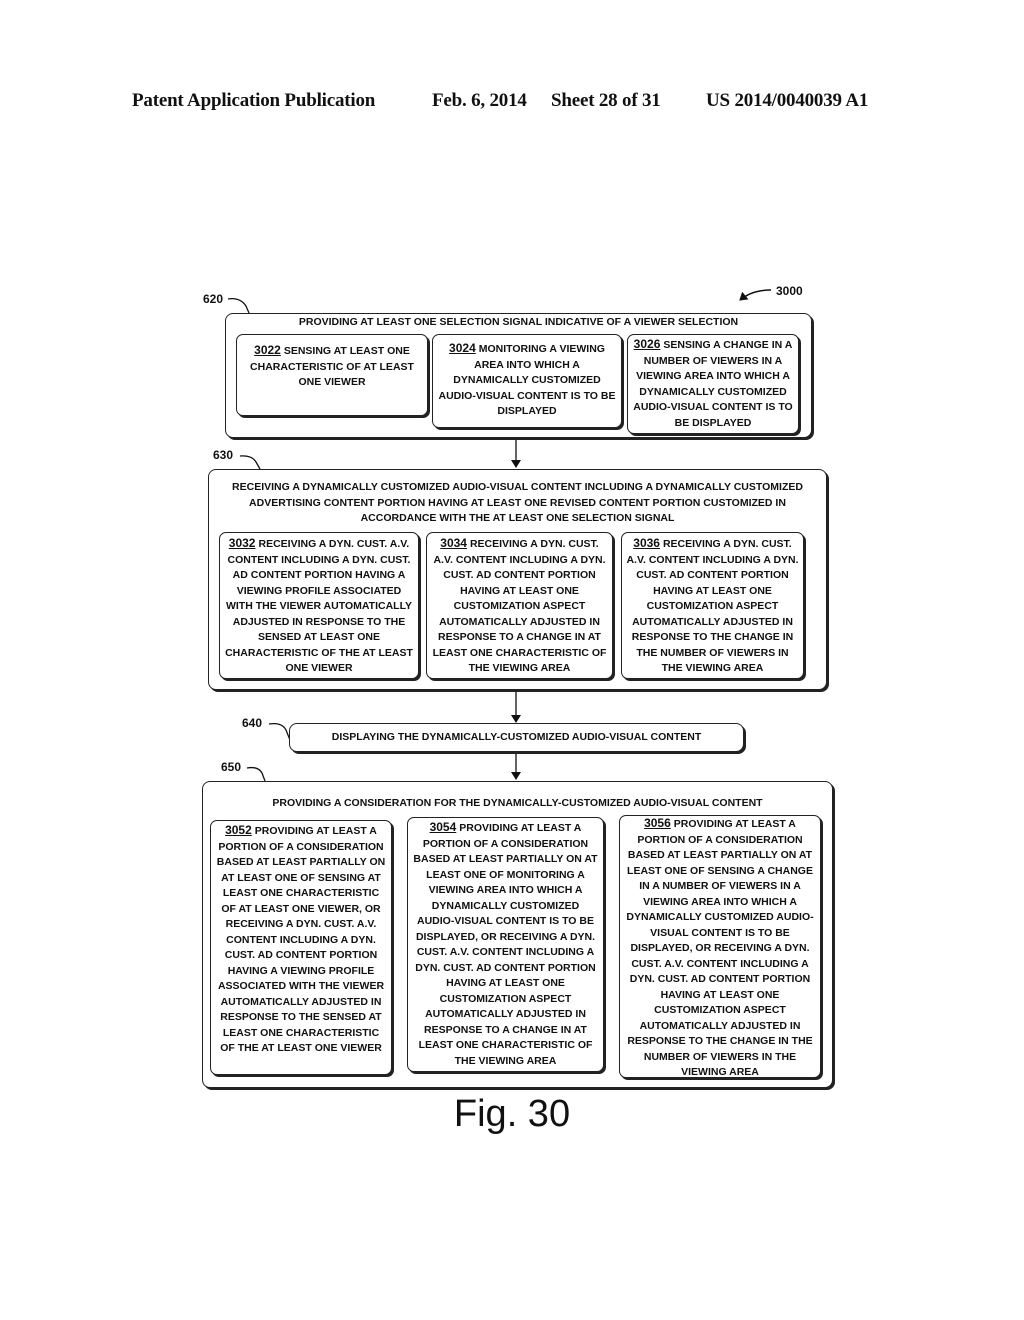  I want to click on figure-ref-number: 3000, so click(789, 291).